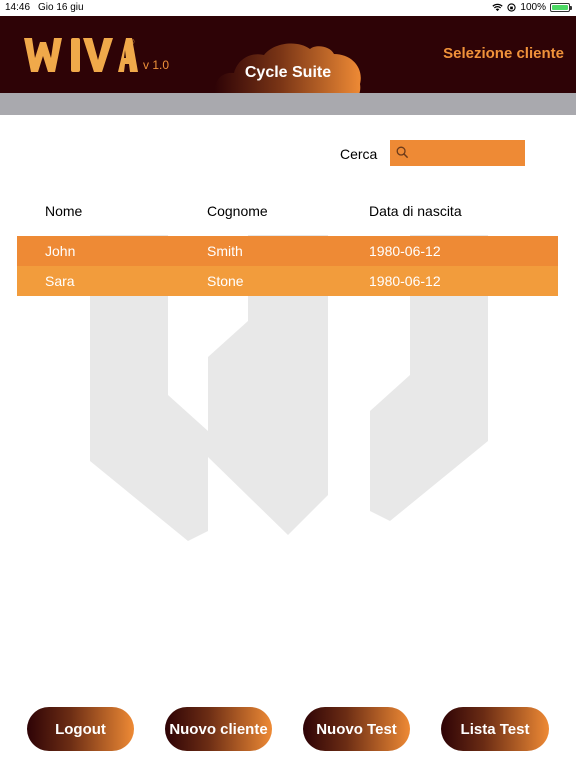 The image size is (576, 768). Describe the element at coordinates (288, 72) in the screenshot. I see `app-title: Cycle Suite` at that location.